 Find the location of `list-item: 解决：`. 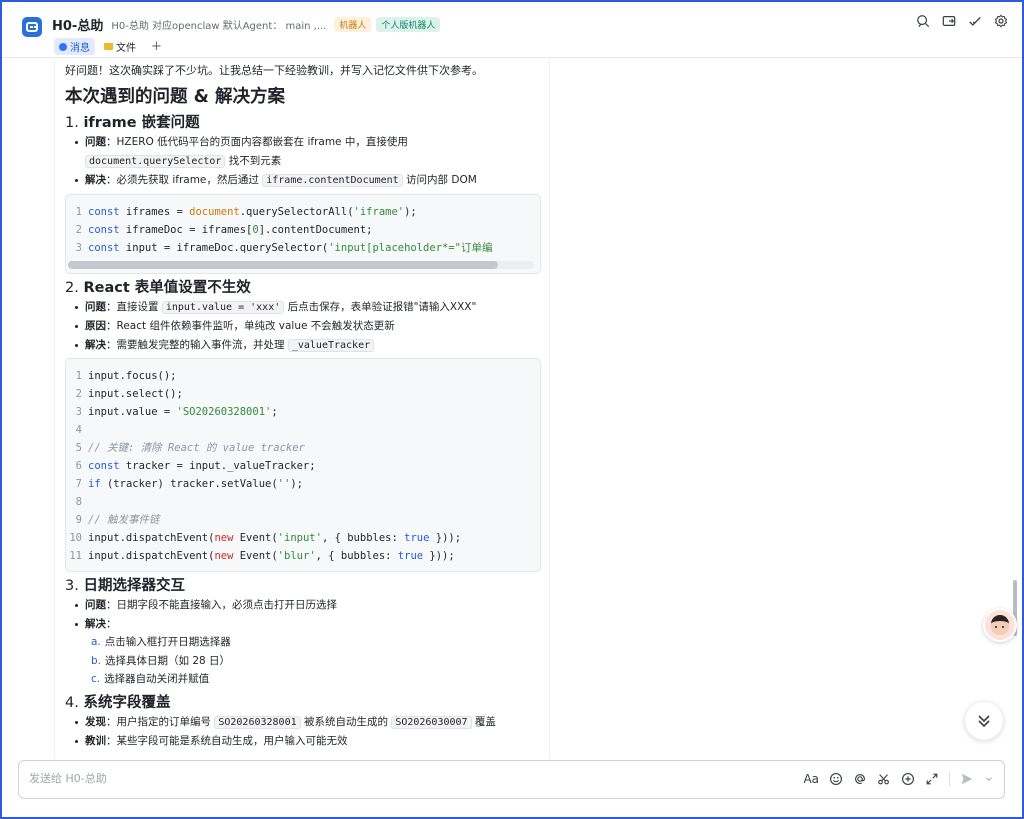

list-item: 解决： is located at coordinates (308, 624).